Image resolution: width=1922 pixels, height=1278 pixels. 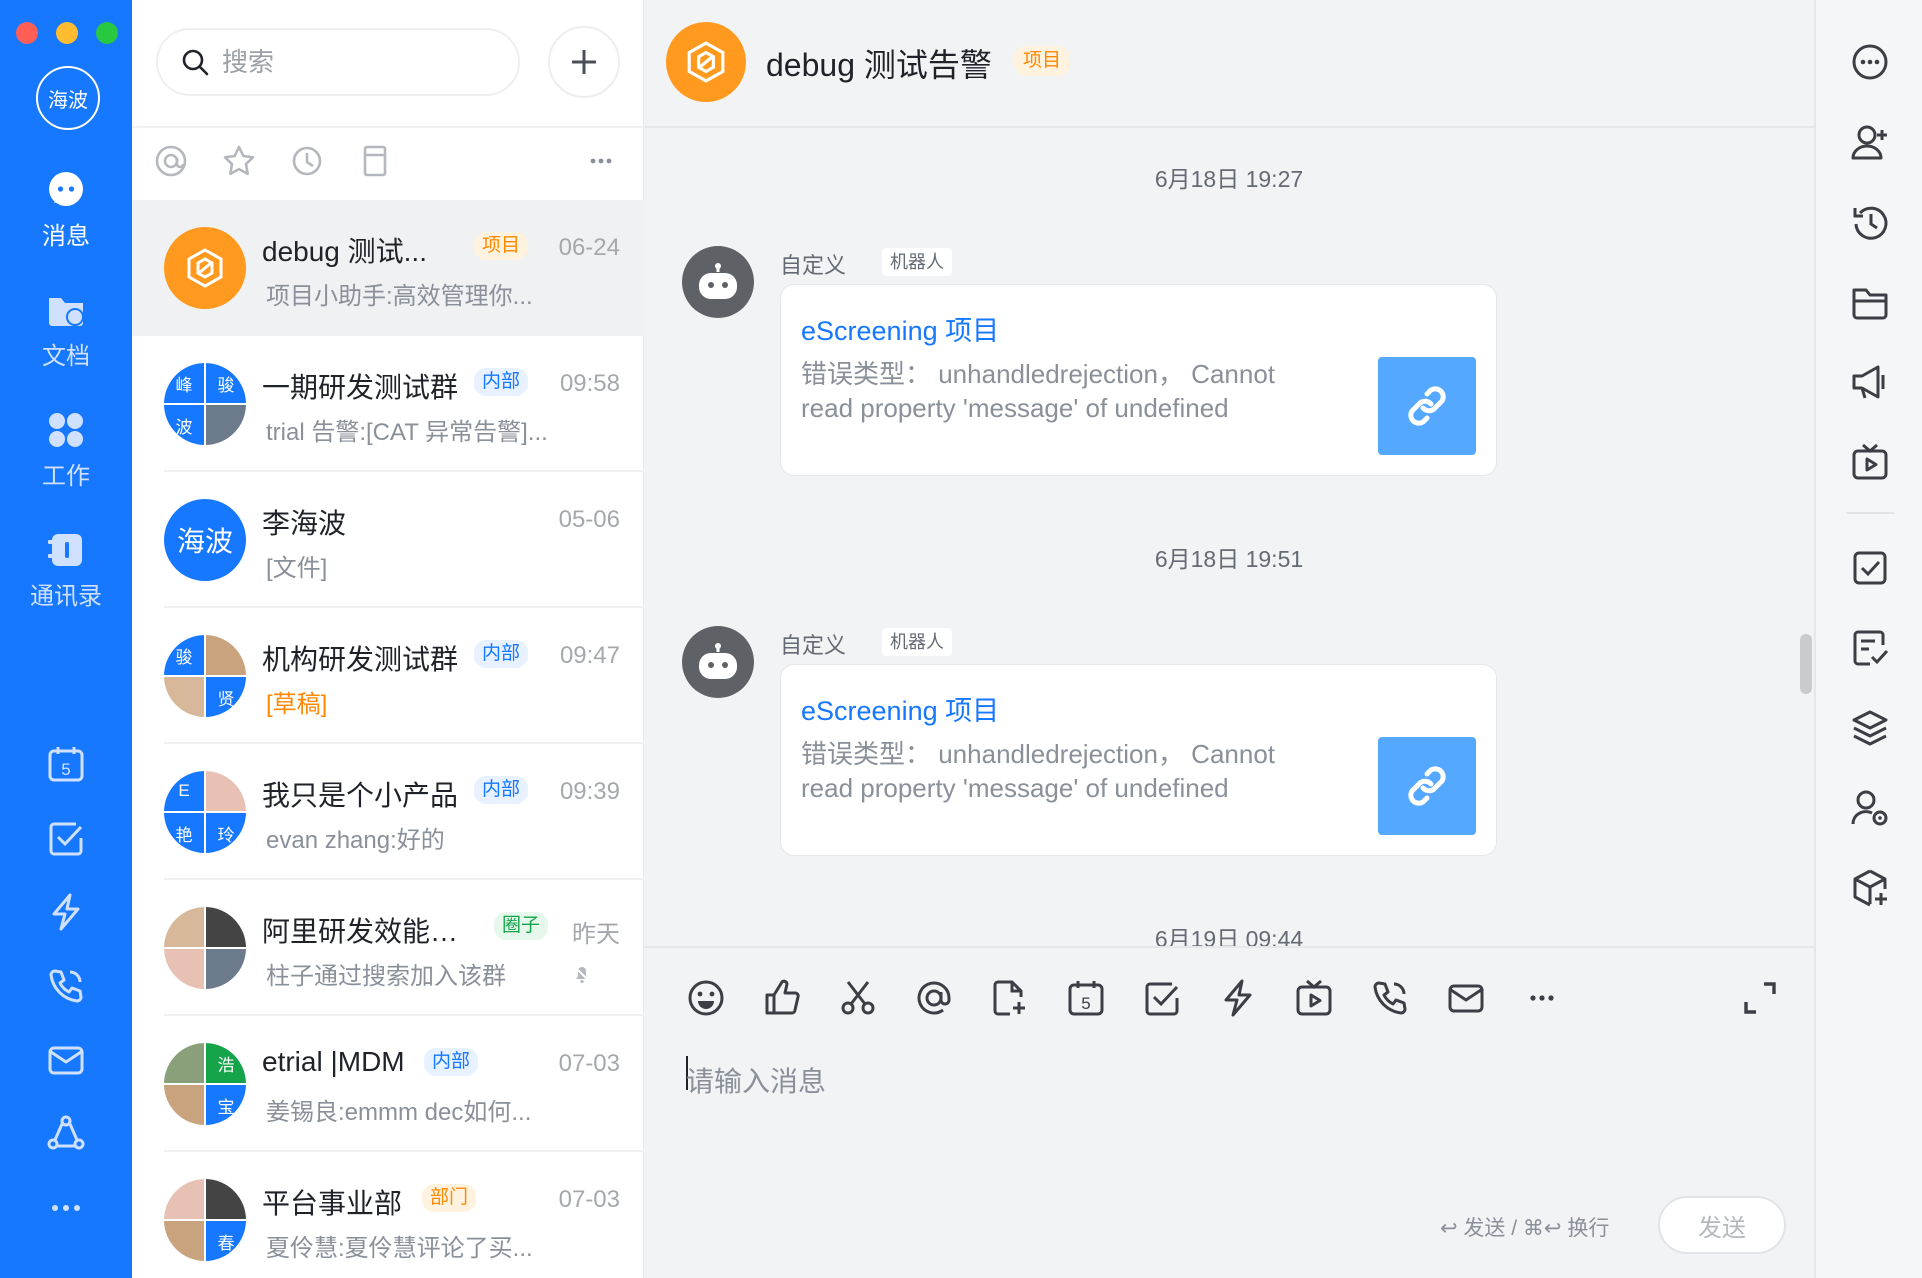 I want to click on conversation-time: 05-06, so click(x=589, y=519).